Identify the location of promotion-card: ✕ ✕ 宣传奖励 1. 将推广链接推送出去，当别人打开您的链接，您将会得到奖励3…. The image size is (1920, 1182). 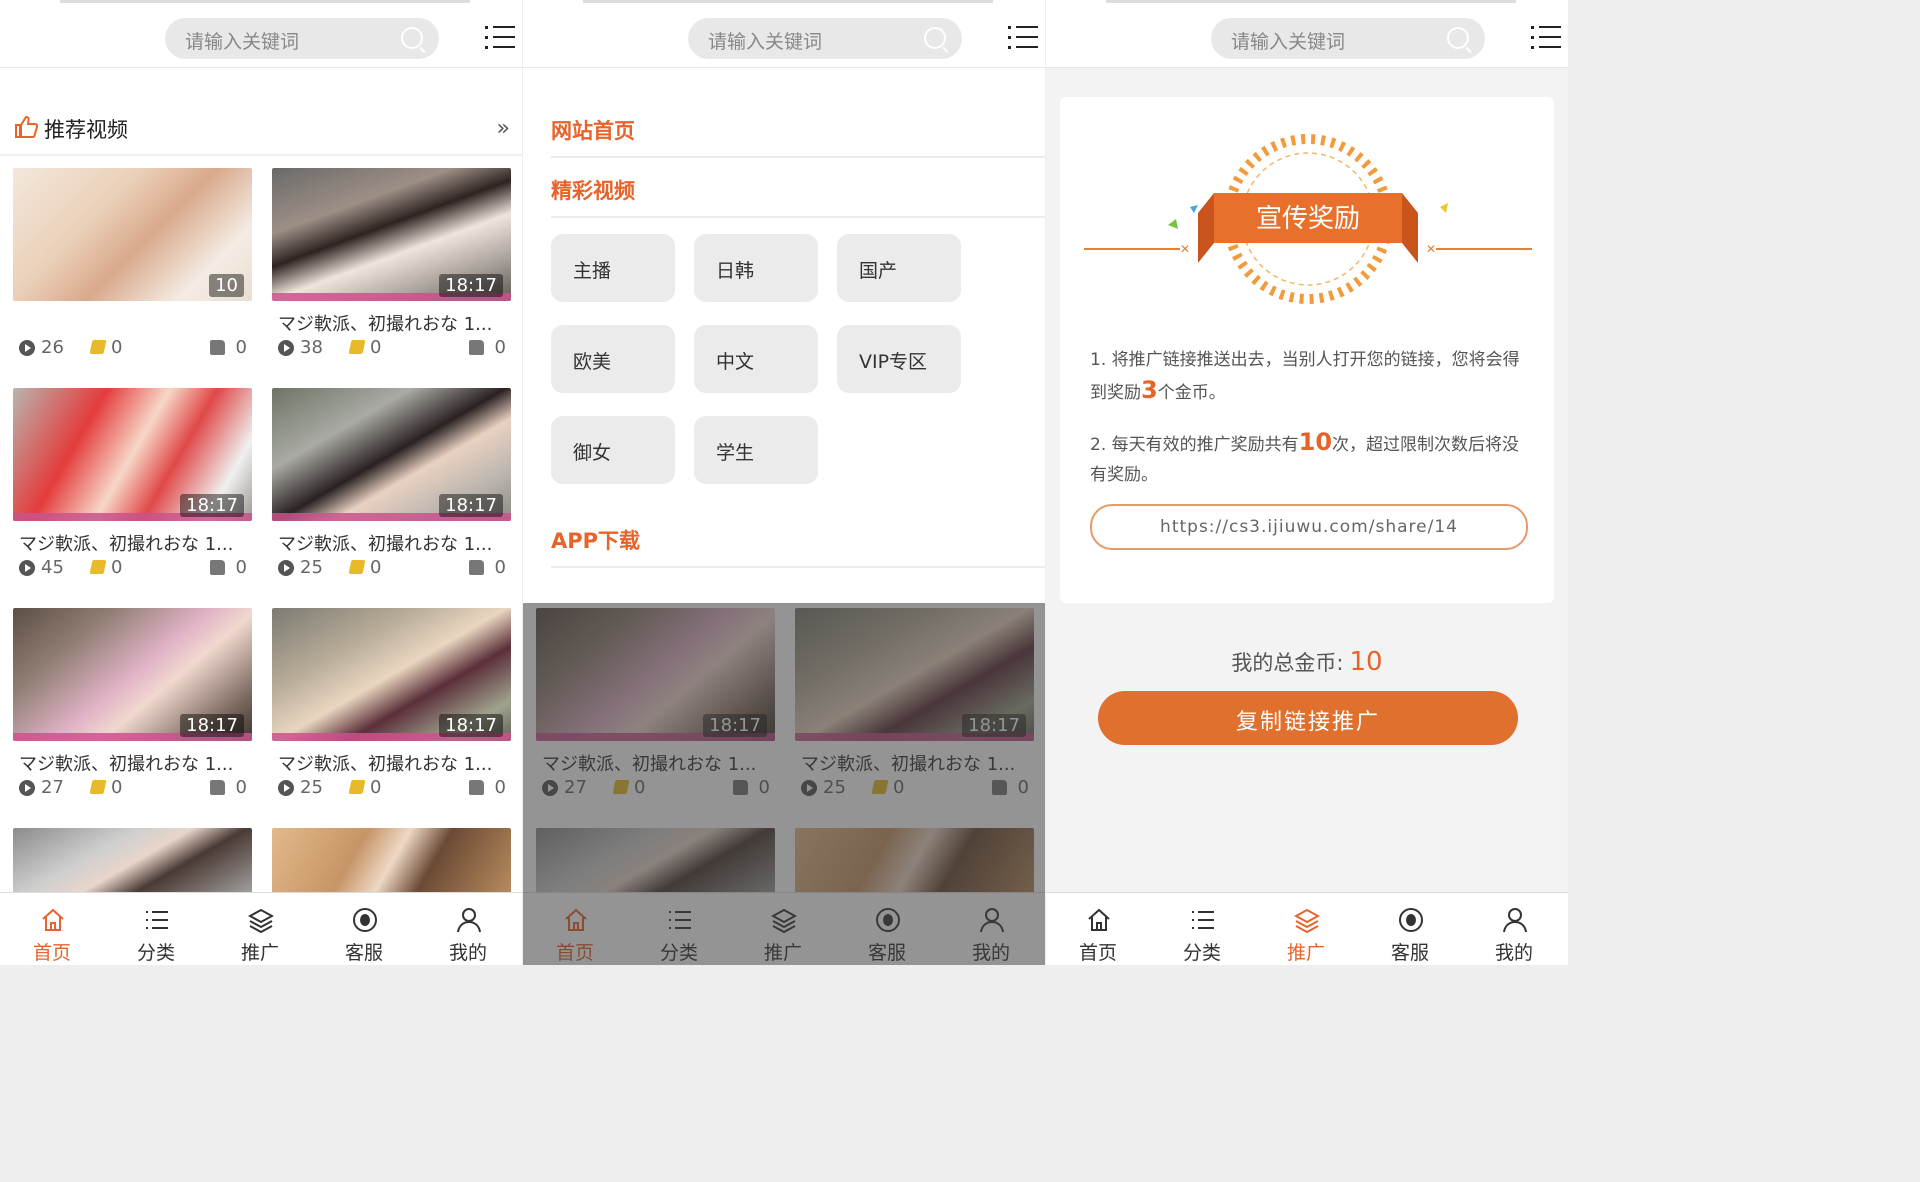
(1307, 350).